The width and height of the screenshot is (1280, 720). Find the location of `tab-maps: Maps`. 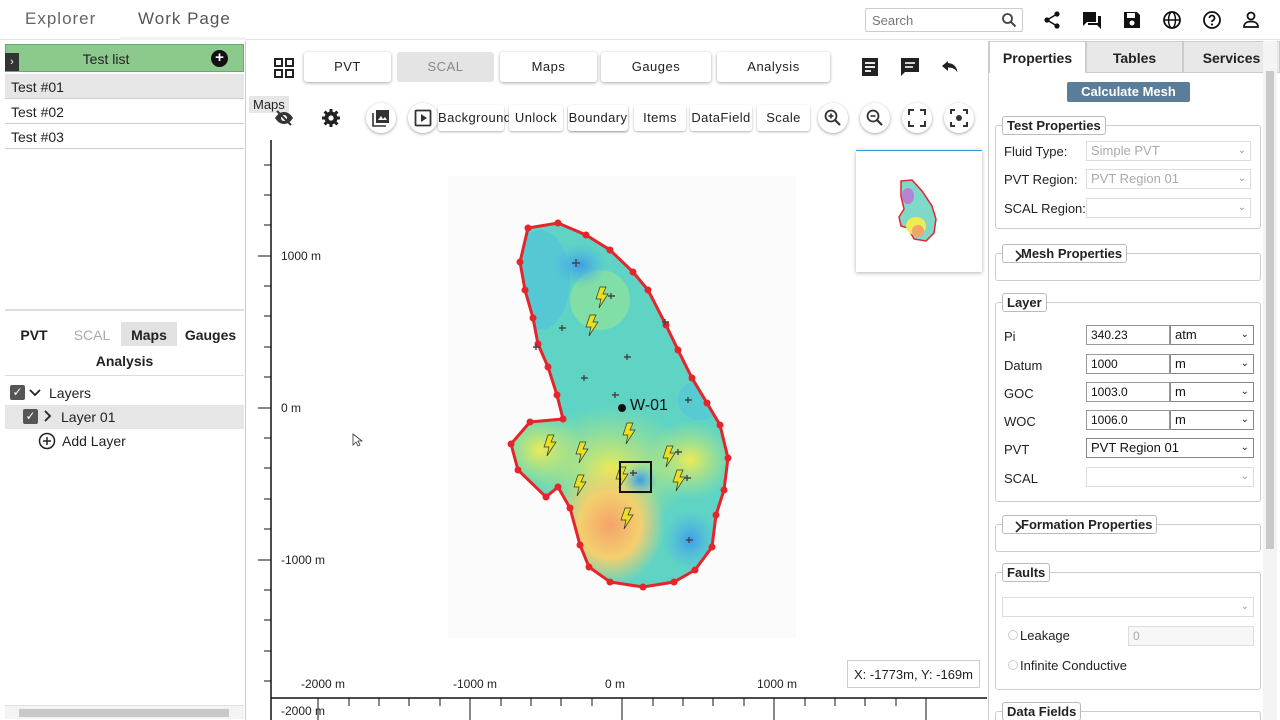

tab-maps: Maps is located at coordinates (149, 334).